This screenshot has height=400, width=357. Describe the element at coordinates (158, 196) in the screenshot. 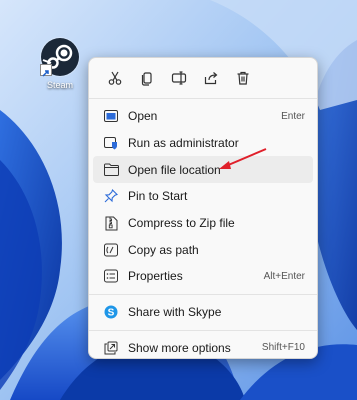

I see `menu-item-label: Pin to Start` at that location.